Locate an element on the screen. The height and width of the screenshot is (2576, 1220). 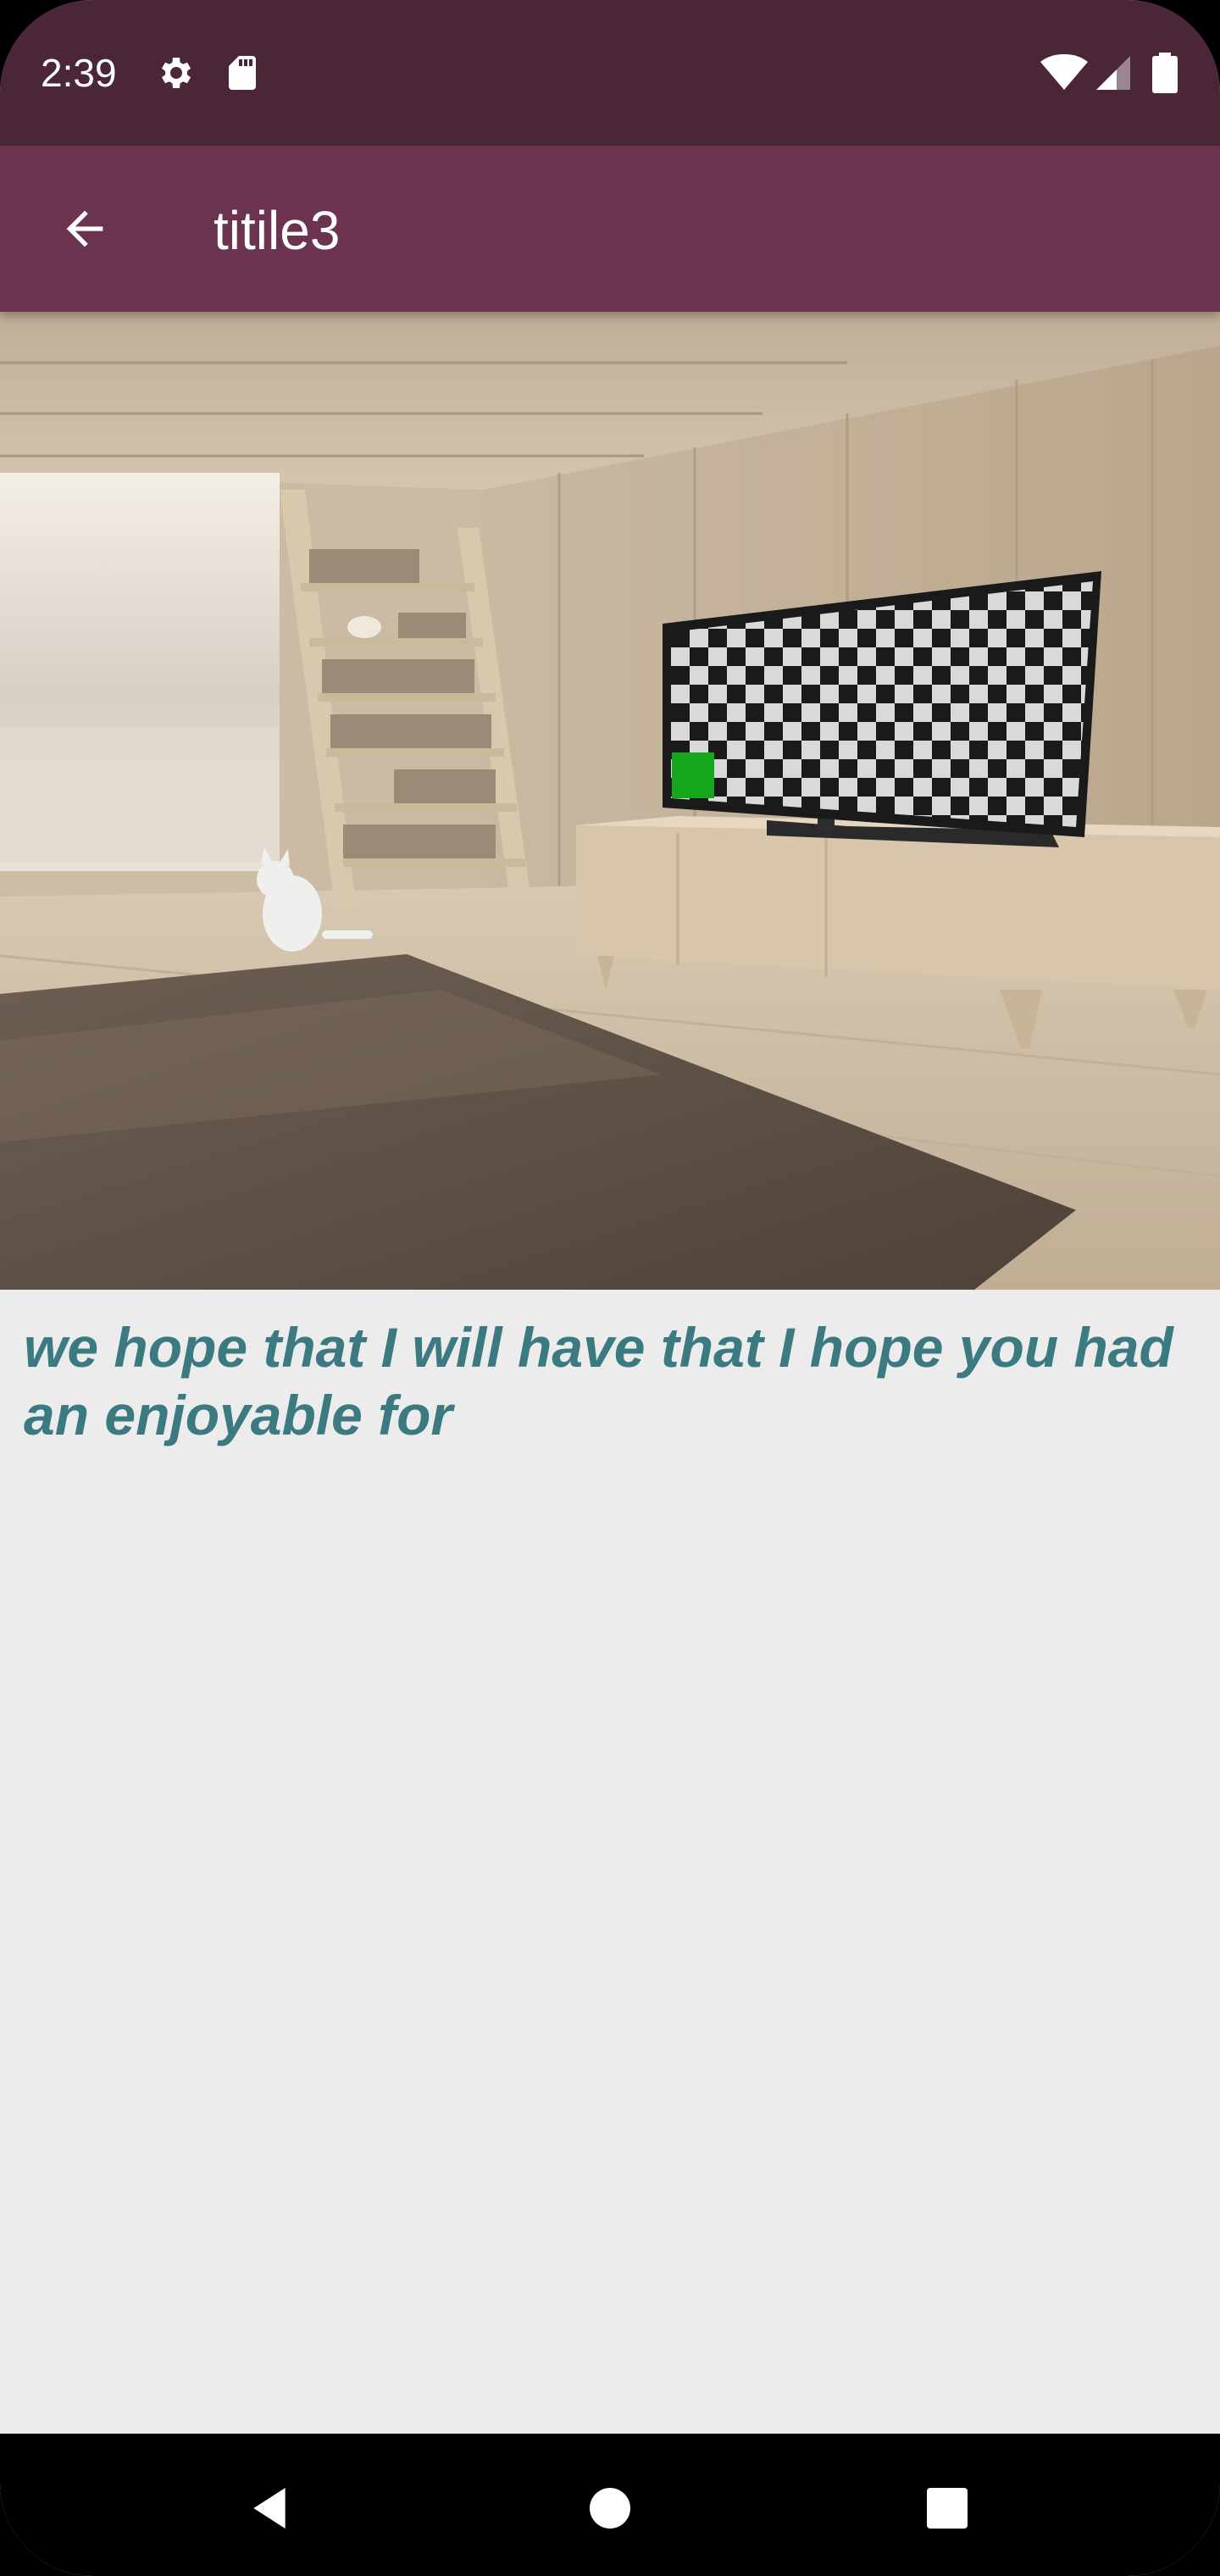
wifi-icon is located at coordinates (1064, 73).